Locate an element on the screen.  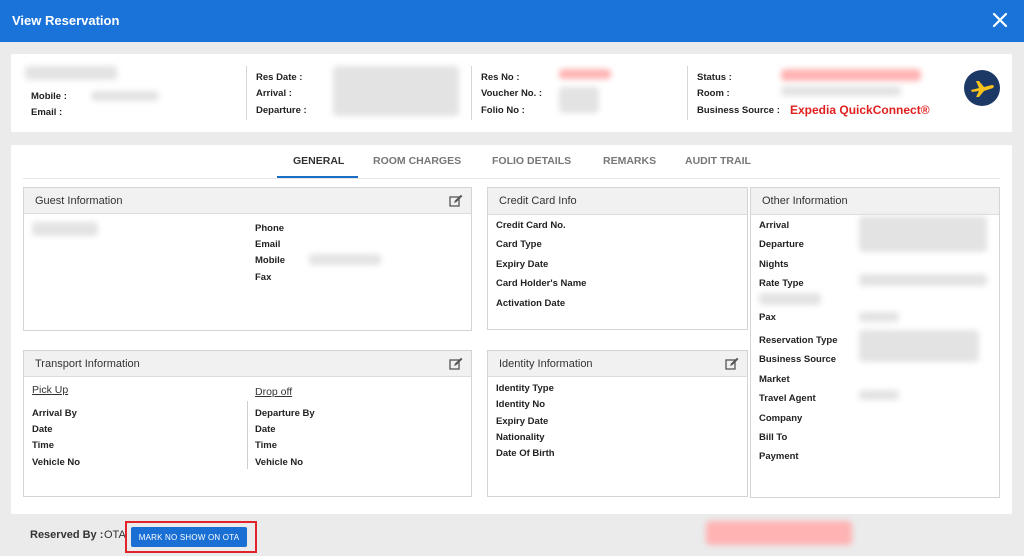
arrival-by-label: Arrival By is located at coordinates (54, 413).